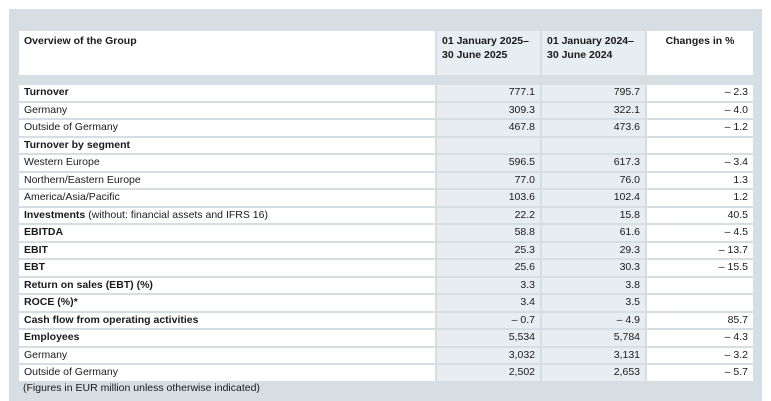 The width and height of the screenshot is (771, 401). I want to click on value-2024: 30.3, so click(593, 268).